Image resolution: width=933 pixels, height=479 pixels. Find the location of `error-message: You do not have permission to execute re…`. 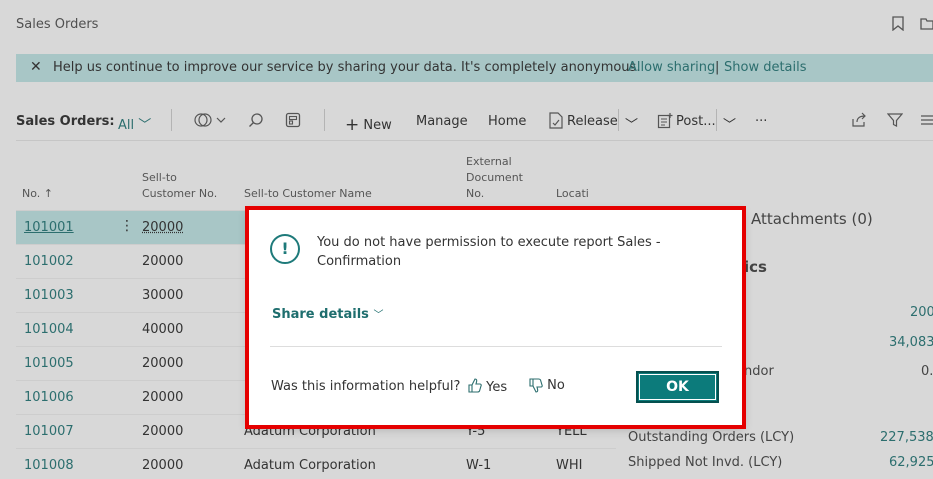

error-message: You do not have permission to execute re… is located at coordinates (489, 252).